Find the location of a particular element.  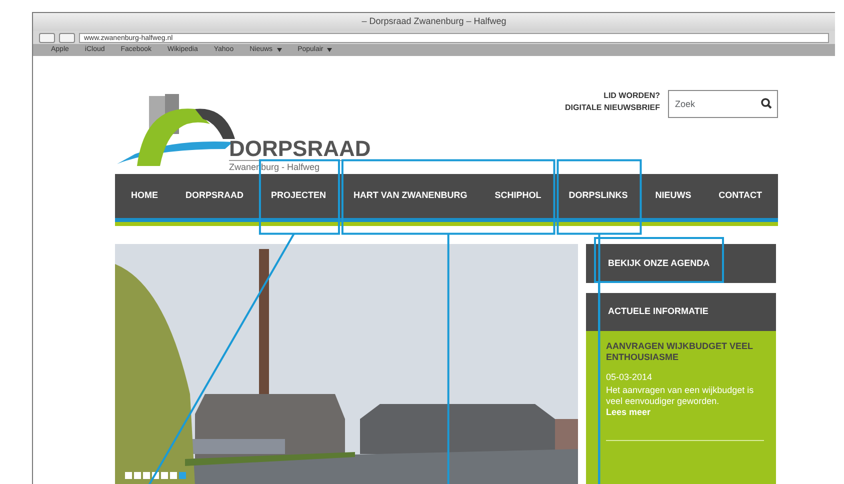

news-text: Het aanvragen van een wijkbudget is veel eenvoudiger geworden. Lees meer is located at coordinates (680, 401).